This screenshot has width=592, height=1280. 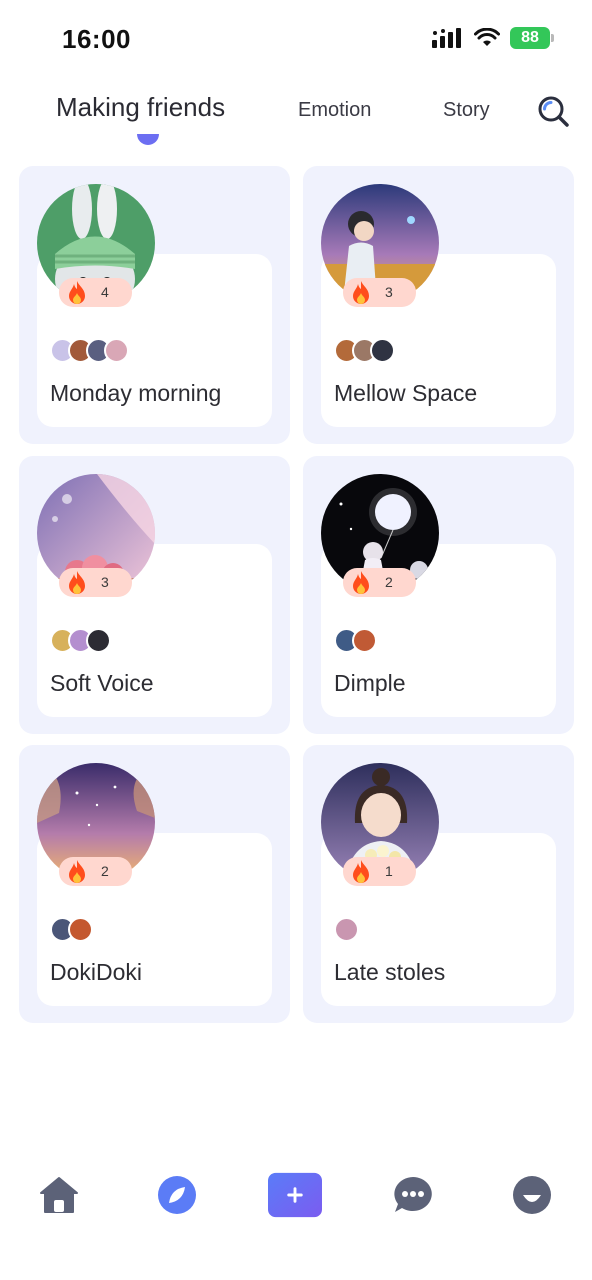 I want to click on nav-home, so click(x=59, y=1195).